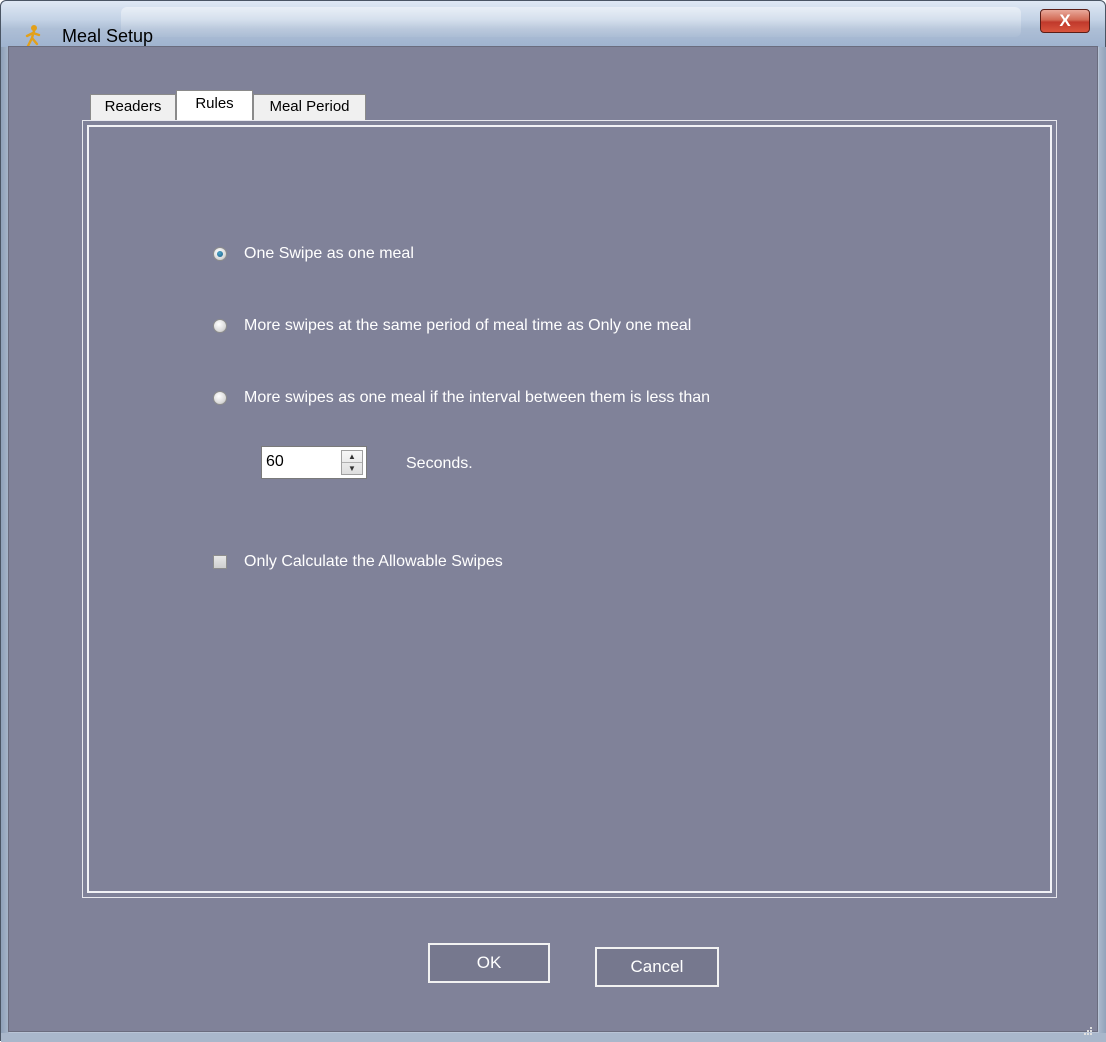 This screenshot has width=1106, height=1042. I want to click on tab-readers-label: Readers, so click(133, 106).